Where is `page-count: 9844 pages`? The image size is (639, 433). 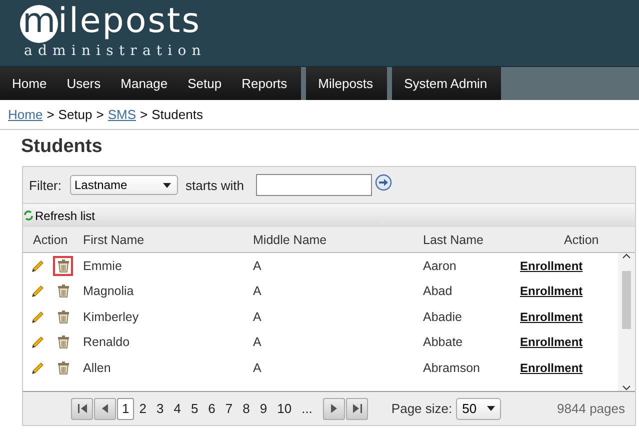
page-count: 9844 pages is located at coordinates (591, 408).